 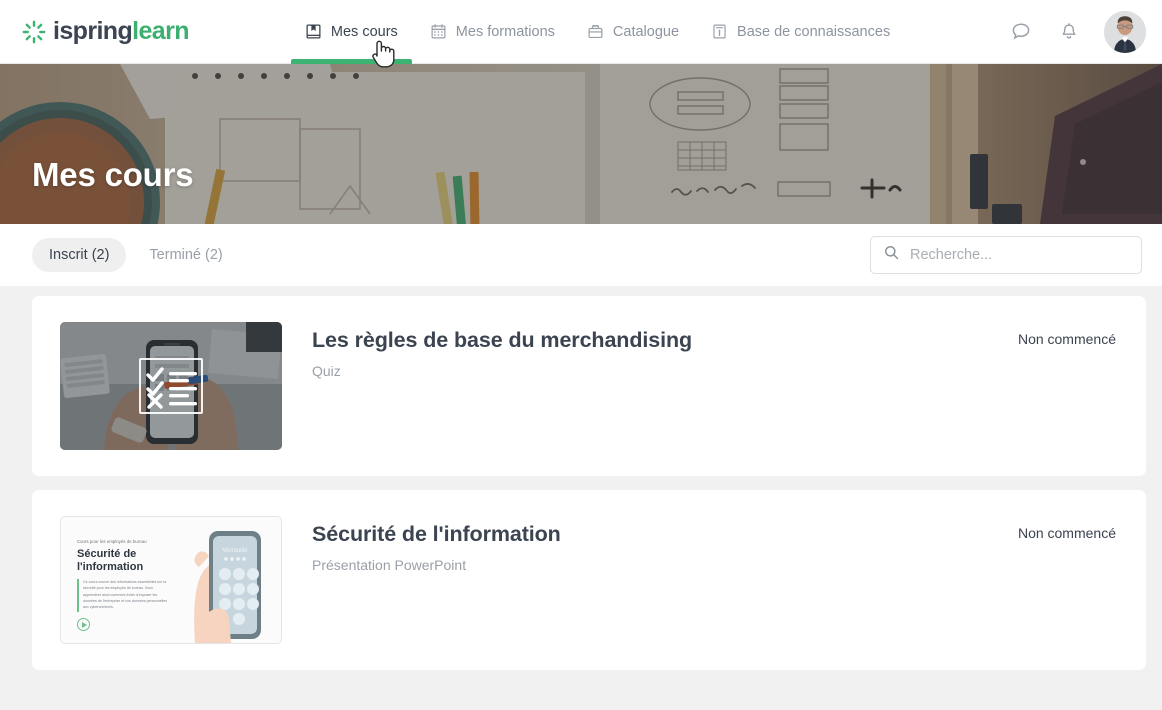 What do you see at coordinates (891, 255) in the screenshot?
I see `search-icon` at bounding box center [891, 255].